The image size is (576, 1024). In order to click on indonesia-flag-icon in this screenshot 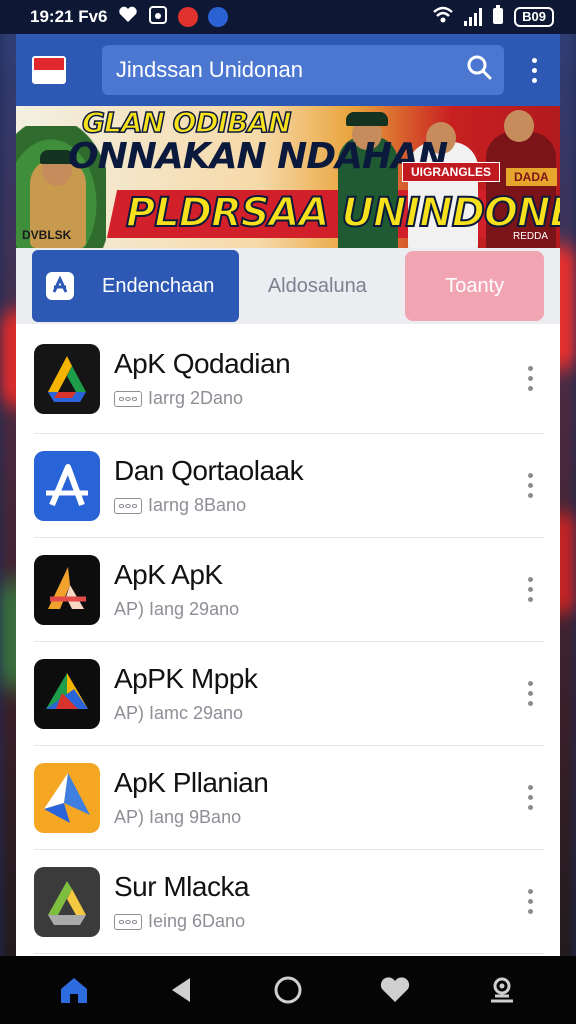, I will do `click(49, 70)`.